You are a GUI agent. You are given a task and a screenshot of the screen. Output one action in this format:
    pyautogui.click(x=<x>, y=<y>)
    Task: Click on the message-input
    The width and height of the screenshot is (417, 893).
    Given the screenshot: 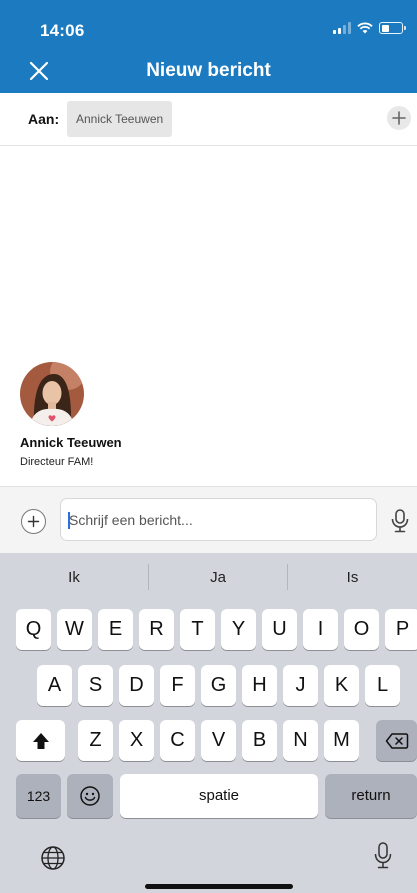 What is the action you would take?
    pyautogui.click(x=218, y=519)
    